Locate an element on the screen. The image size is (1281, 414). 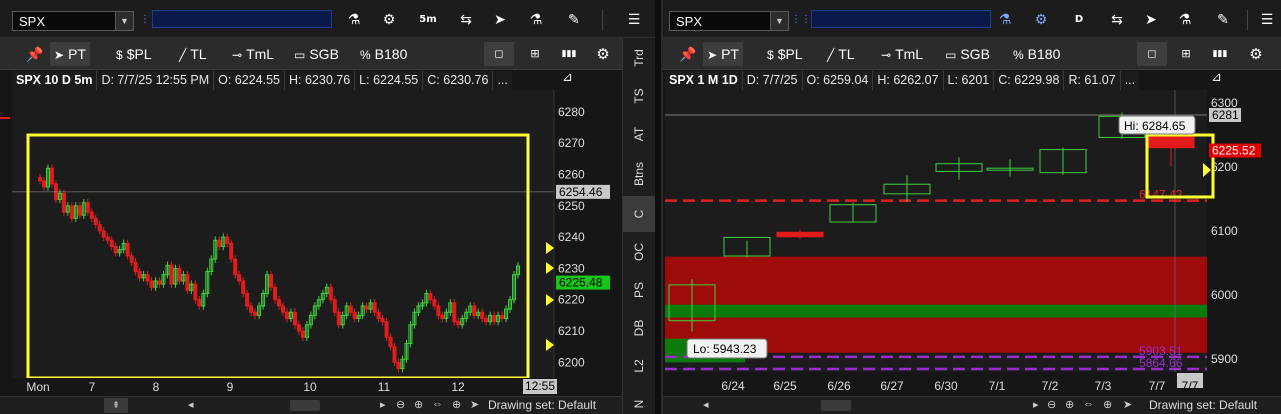
bar-date: D: 7/7/25 12:55 PM is located at coordinates (156, 80).